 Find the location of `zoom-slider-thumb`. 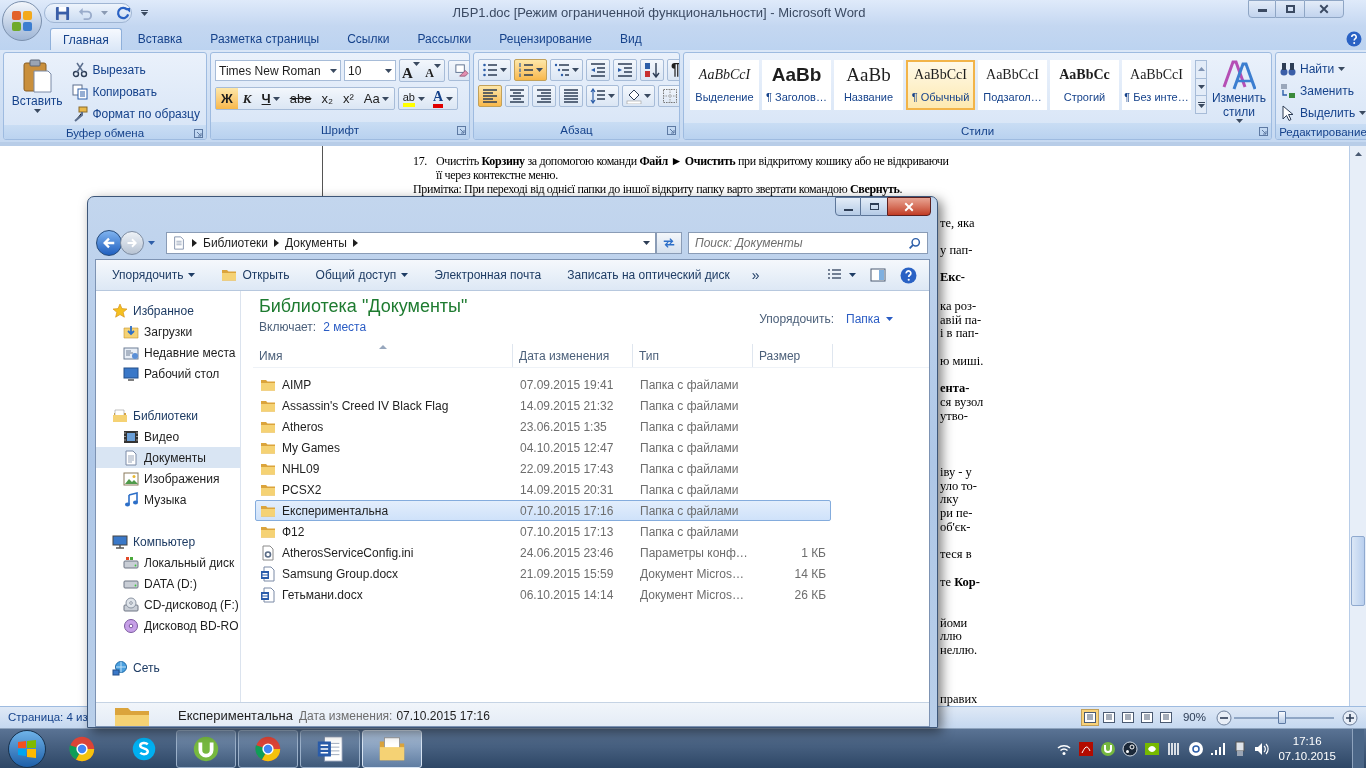

zoom-slider-thumb is located at coordinates (1282, 717).